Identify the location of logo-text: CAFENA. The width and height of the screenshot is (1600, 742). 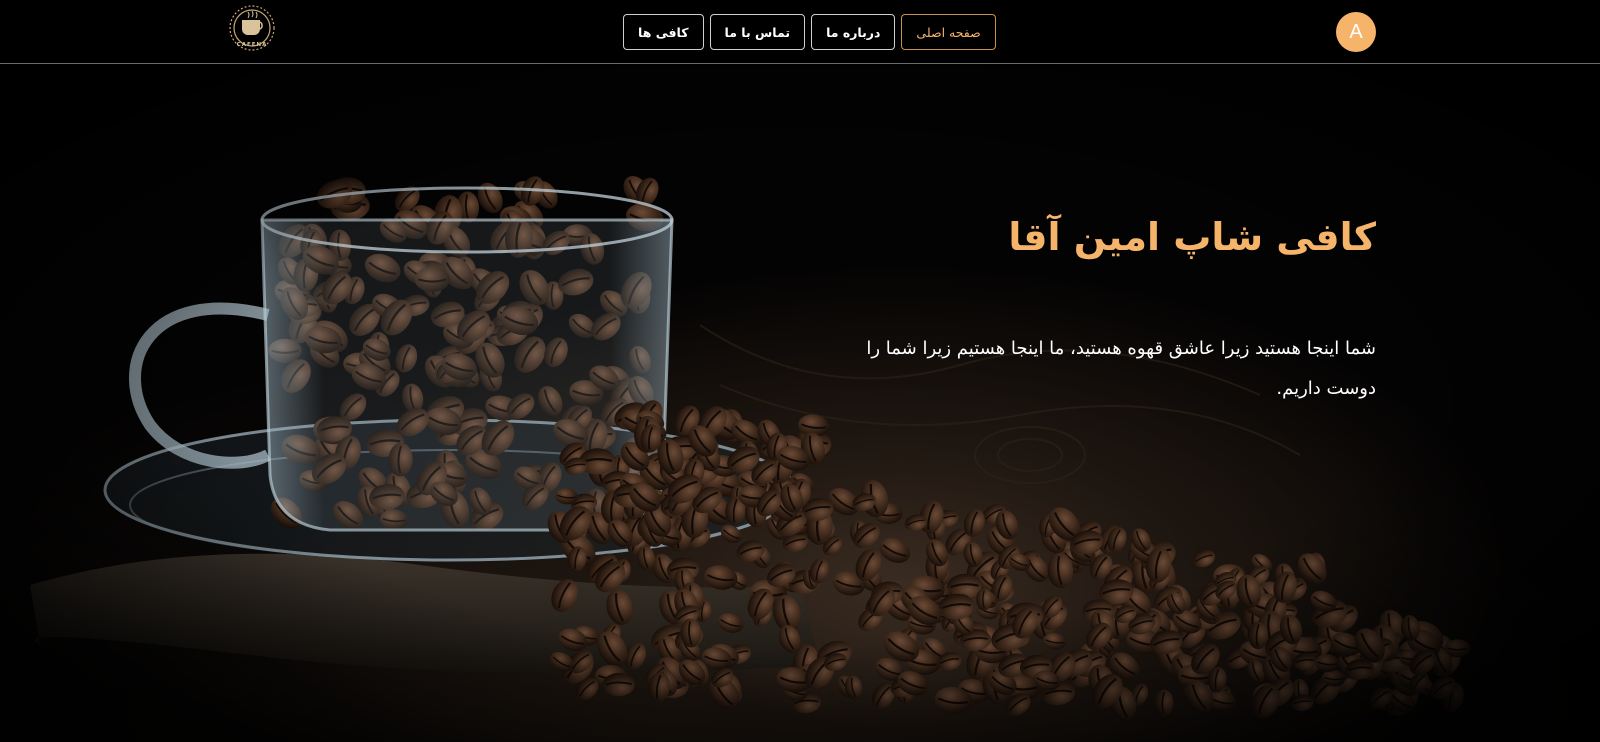
(252, 45).